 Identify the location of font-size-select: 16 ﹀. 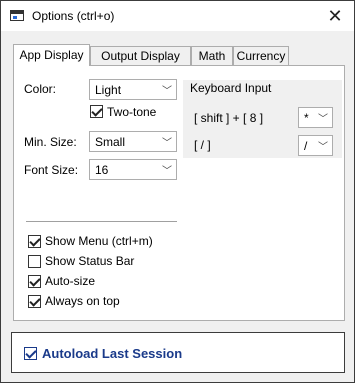
(133, 169).